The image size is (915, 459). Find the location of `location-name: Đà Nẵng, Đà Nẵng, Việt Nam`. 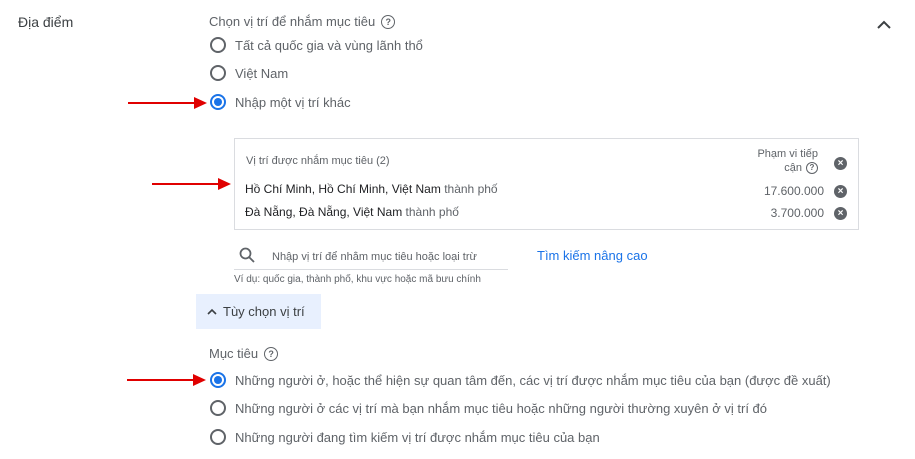

location-name: Đà Nẵng, Đà Nẵng, Việt Nam is located at coordinates (324, 212).